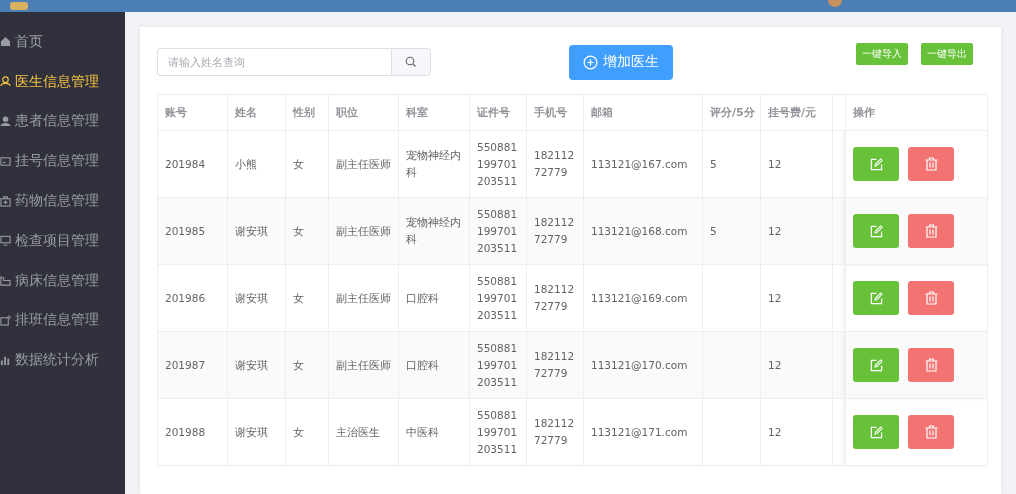 This screenshot has height=494, width=1016. Describe the element at coordinates (835, 3) in the screenshot. I see `avatar-icon` at that location.